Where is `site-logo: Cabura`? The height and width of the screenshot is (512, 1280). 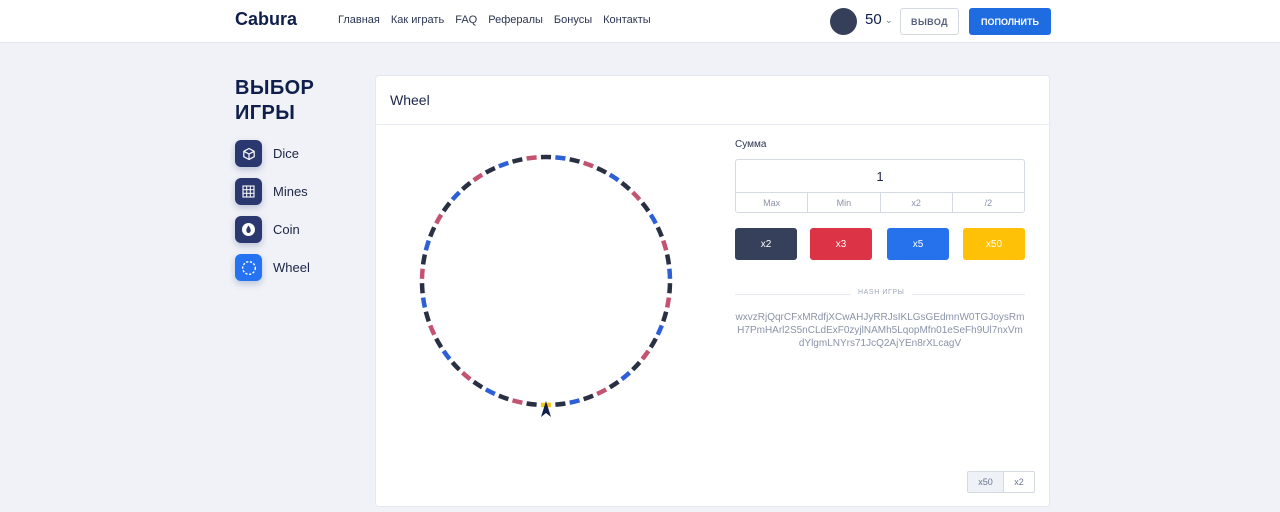 site-logo: Cabura is located at coordinates (266, 19).